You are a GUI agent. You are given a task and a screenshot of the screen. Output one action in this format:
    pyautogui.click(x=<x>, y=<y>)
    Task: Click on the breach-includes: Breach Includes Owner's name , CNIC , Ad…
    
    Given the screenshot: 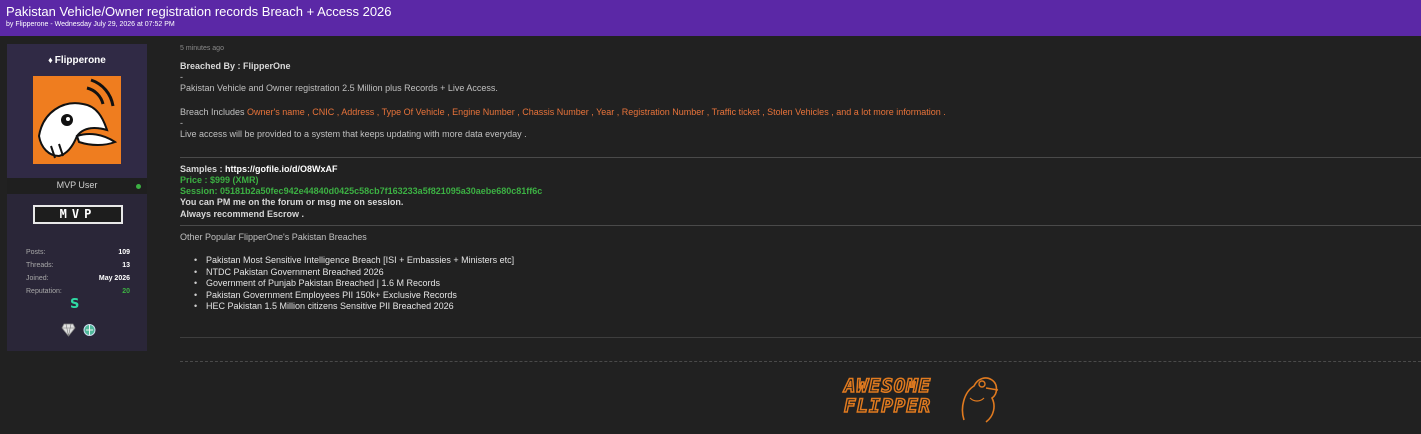 What is the action you would take?
    pyautogui.click(x=563, y=112)
    